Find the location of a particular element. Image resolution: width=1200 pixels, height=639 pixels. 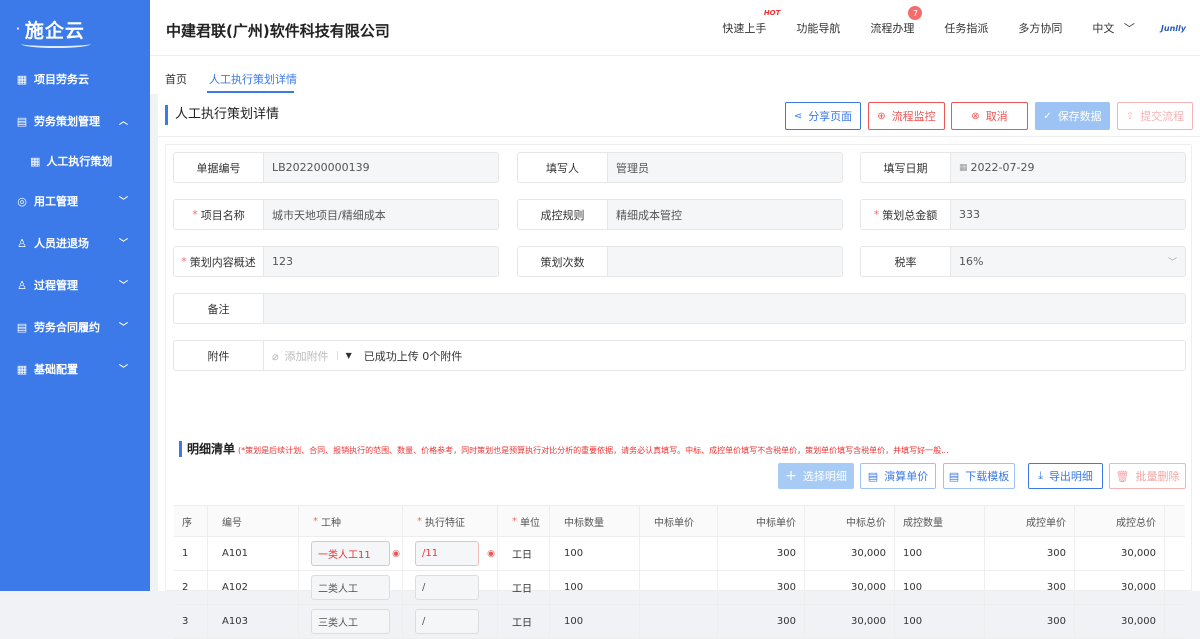

cell-ctrl-qty: 100 is located at coordinates (940, 621).